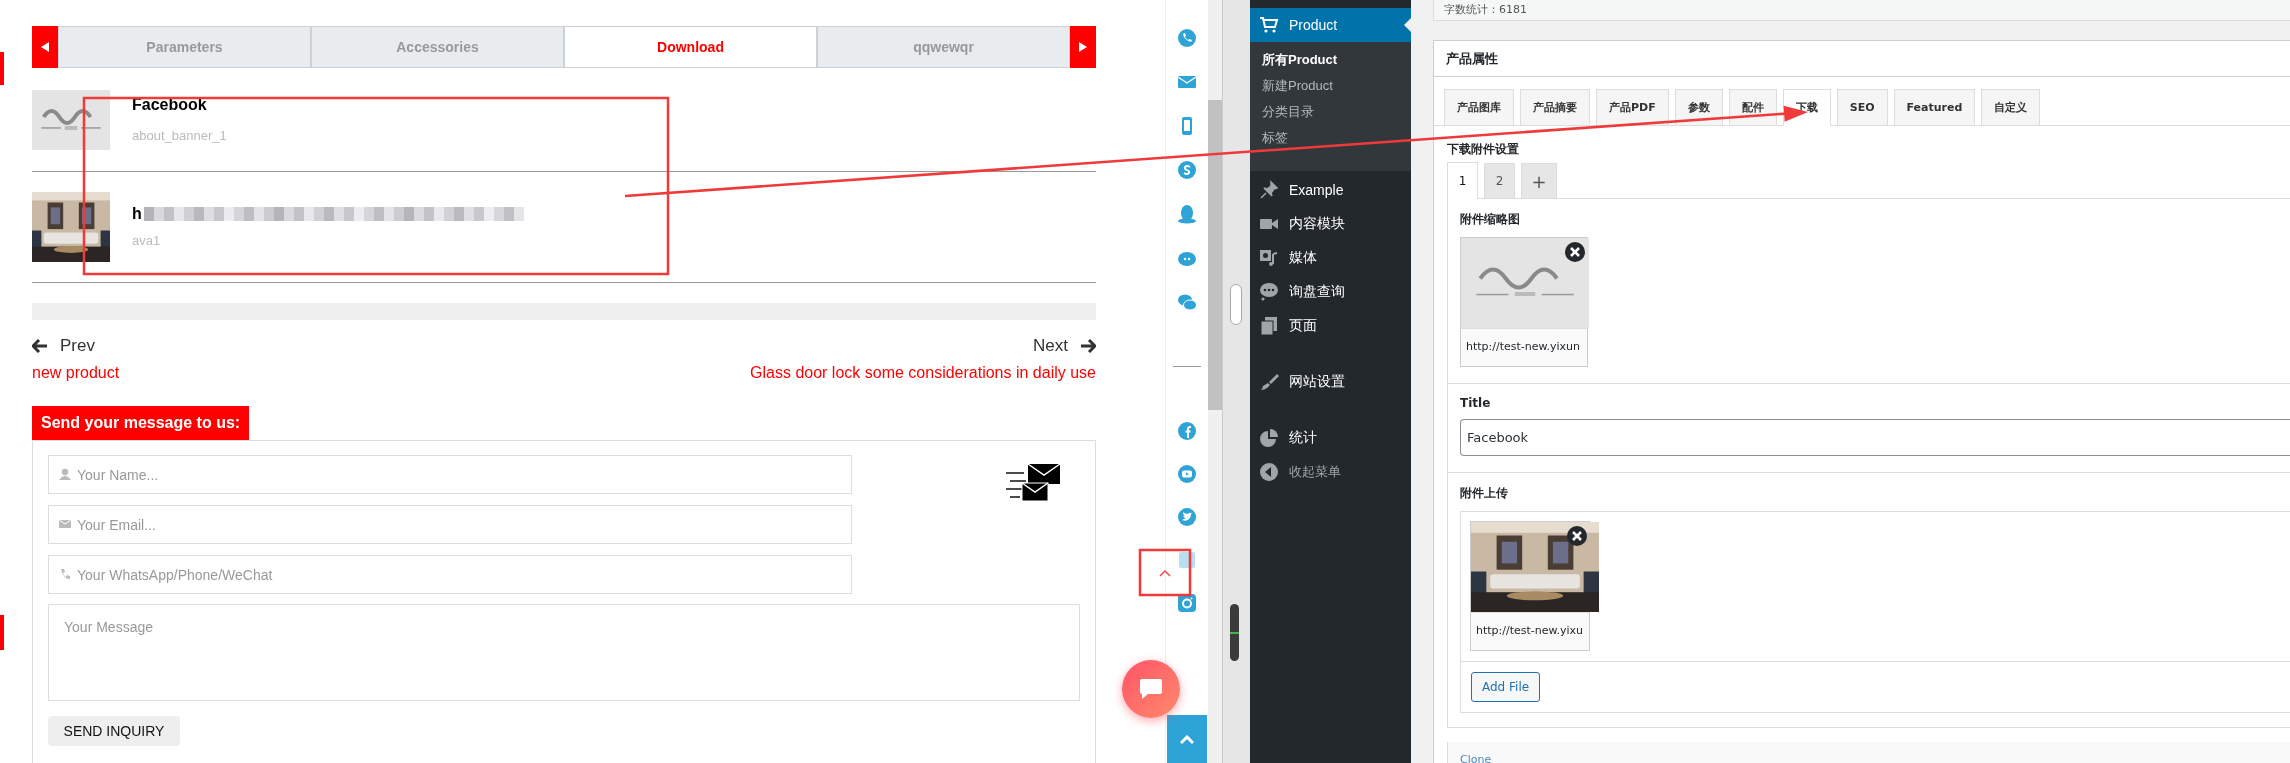  Describe the element at coordinates (450, 574) in the screenshot. I see `input-field: Your WhatsApp/Phone/WeChat` at that location.